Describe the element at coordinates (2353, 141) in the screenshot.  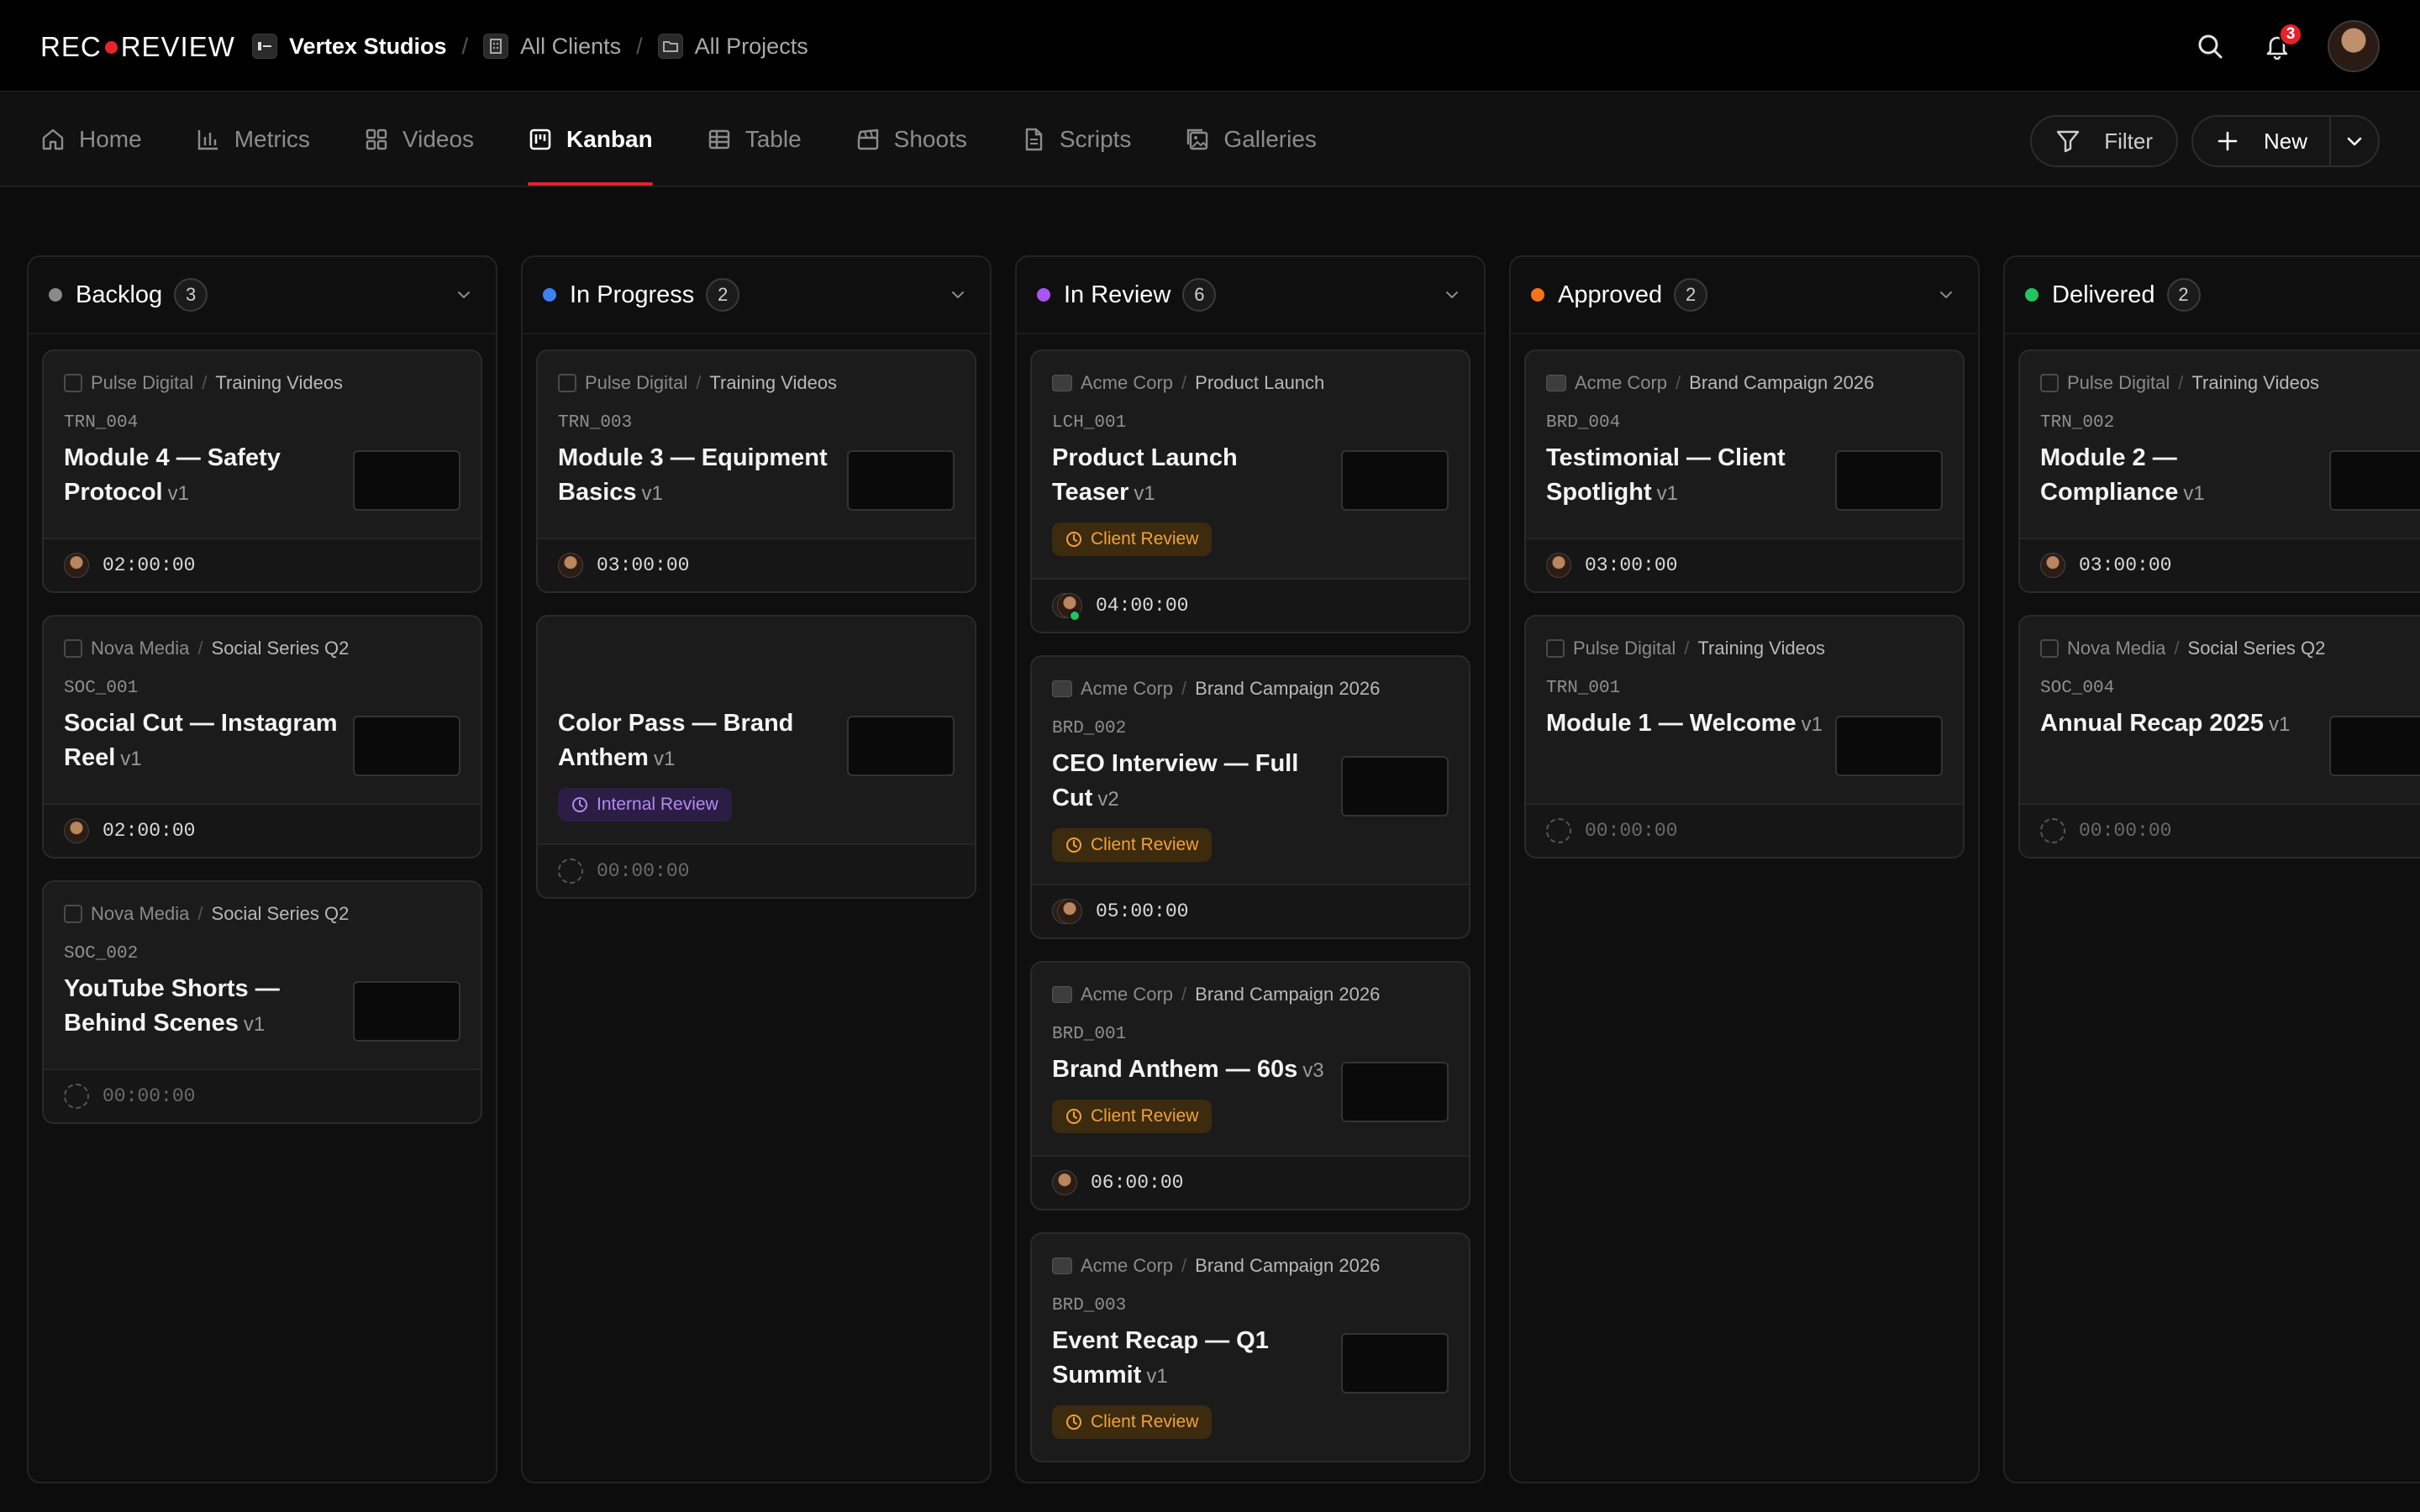
I see `new-dropdown-button` at that location.